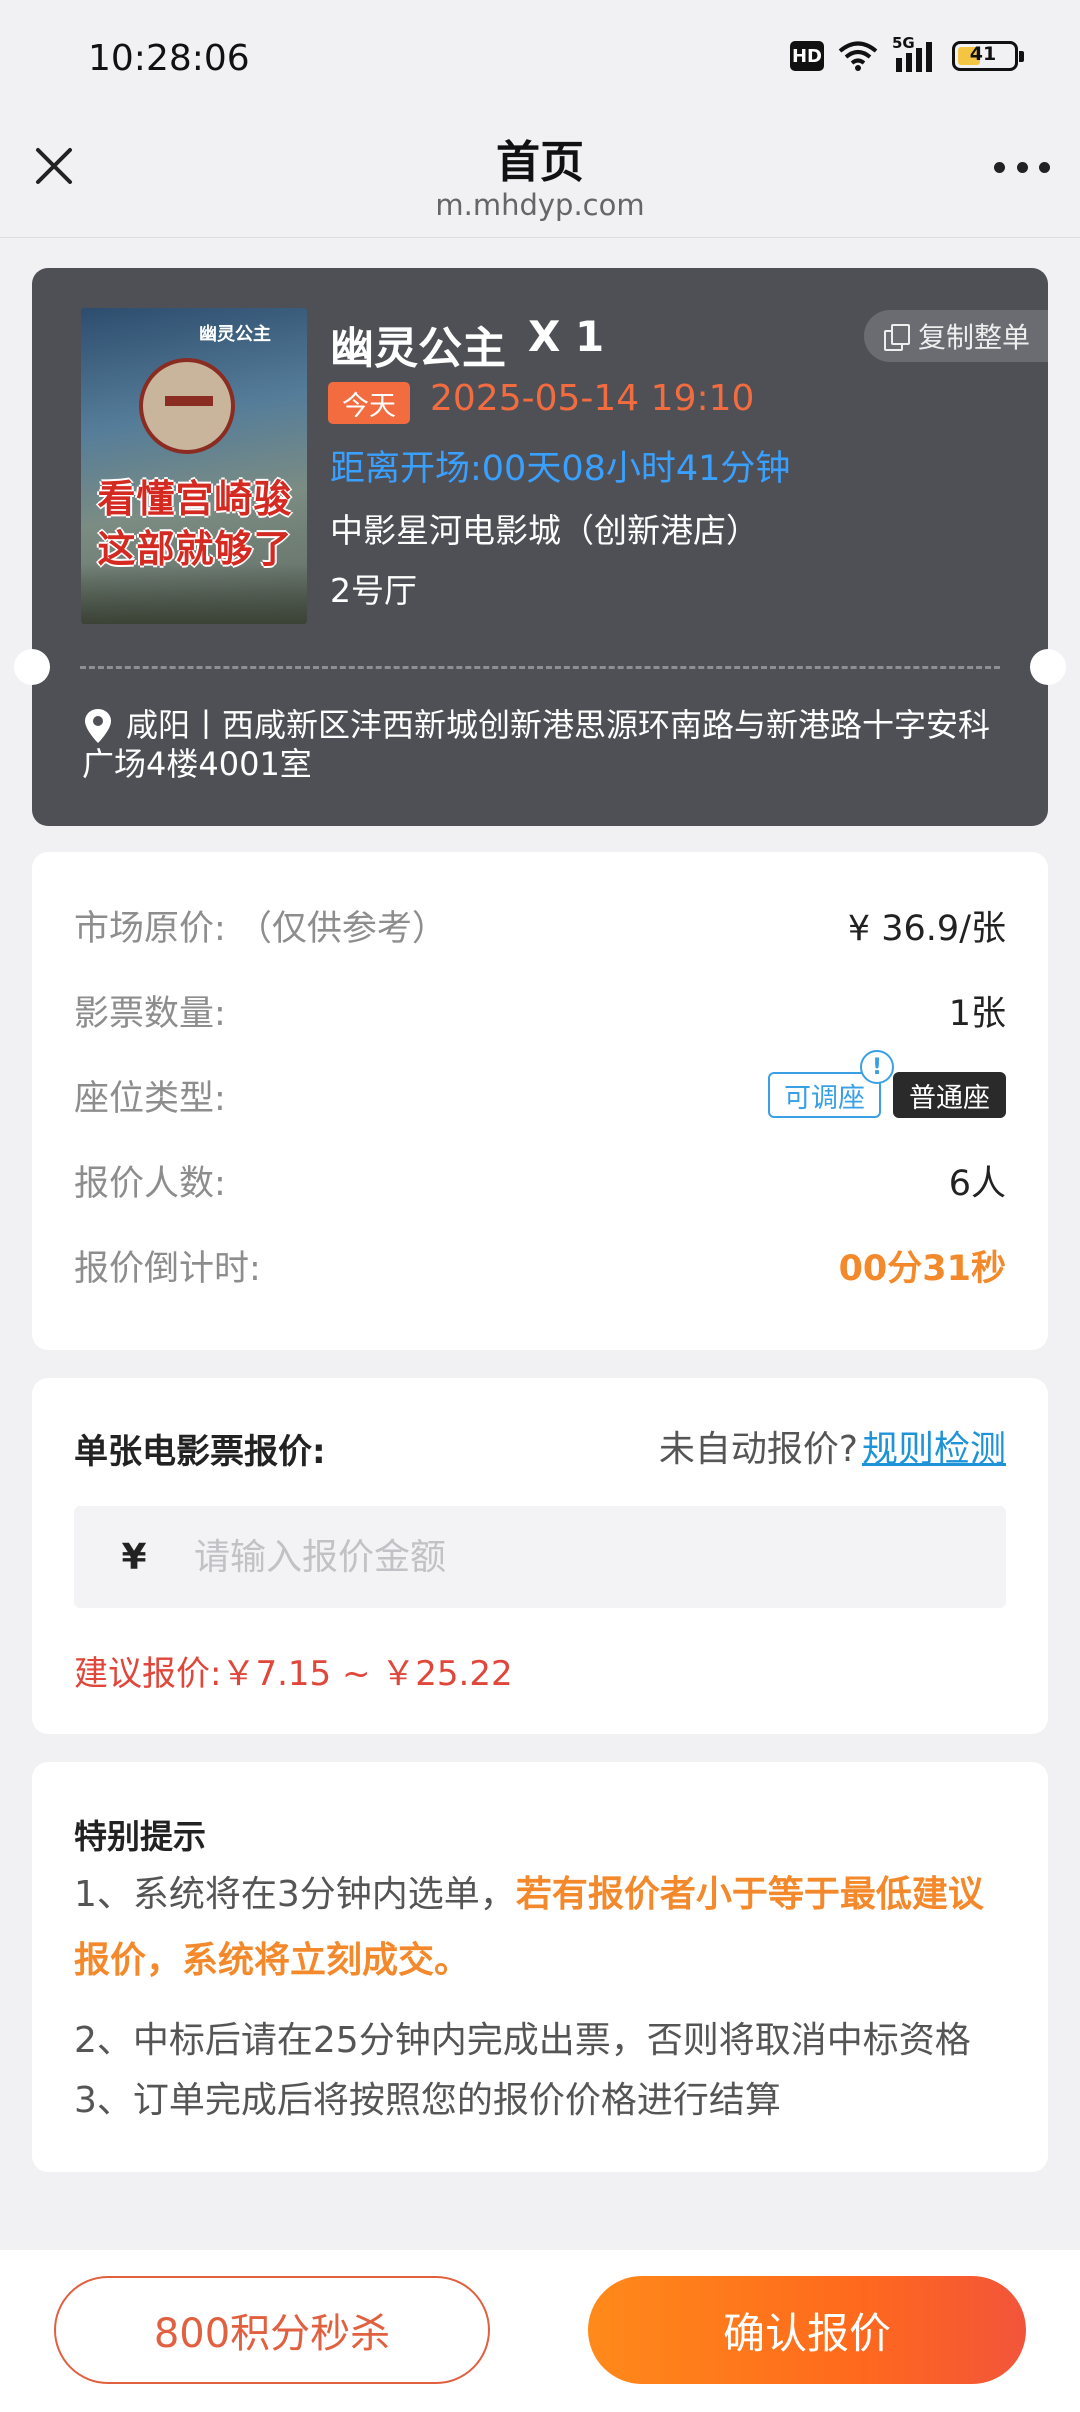  I want to click on info-row-market-price: 市场原价: （仅供参考） ¥ 36.9/张, so click(540, 925).